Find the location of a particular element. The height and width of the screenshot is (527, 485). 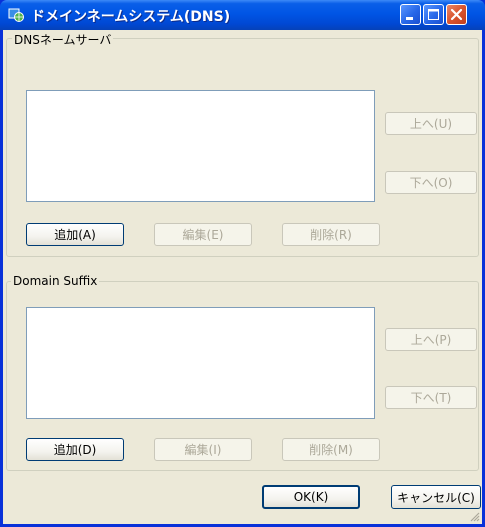

maximize-icon is located at coordinates (433, 14).